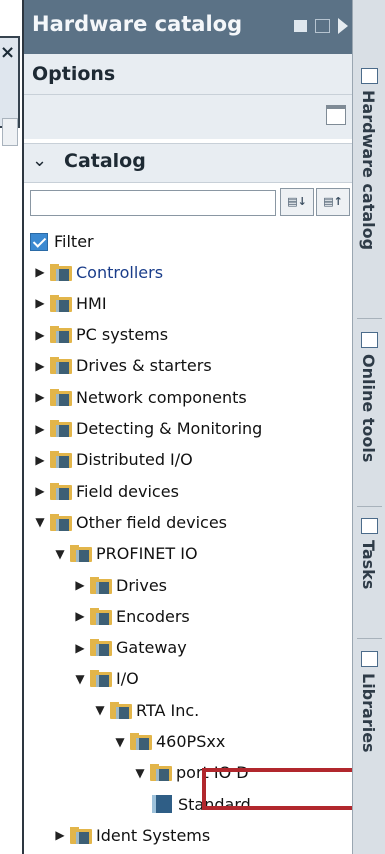  I want to click on panel-titlebar: Hardware catalog, so click(189, 27).